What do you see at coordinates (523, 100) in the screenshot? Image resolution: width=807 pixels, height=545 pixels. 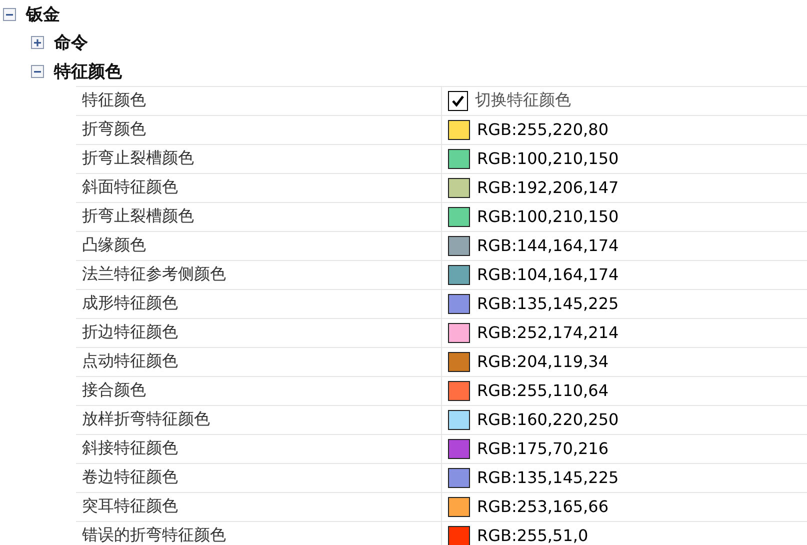 I see `checkbox-label: 切换特征颜色` at bounding box center [523, 100].